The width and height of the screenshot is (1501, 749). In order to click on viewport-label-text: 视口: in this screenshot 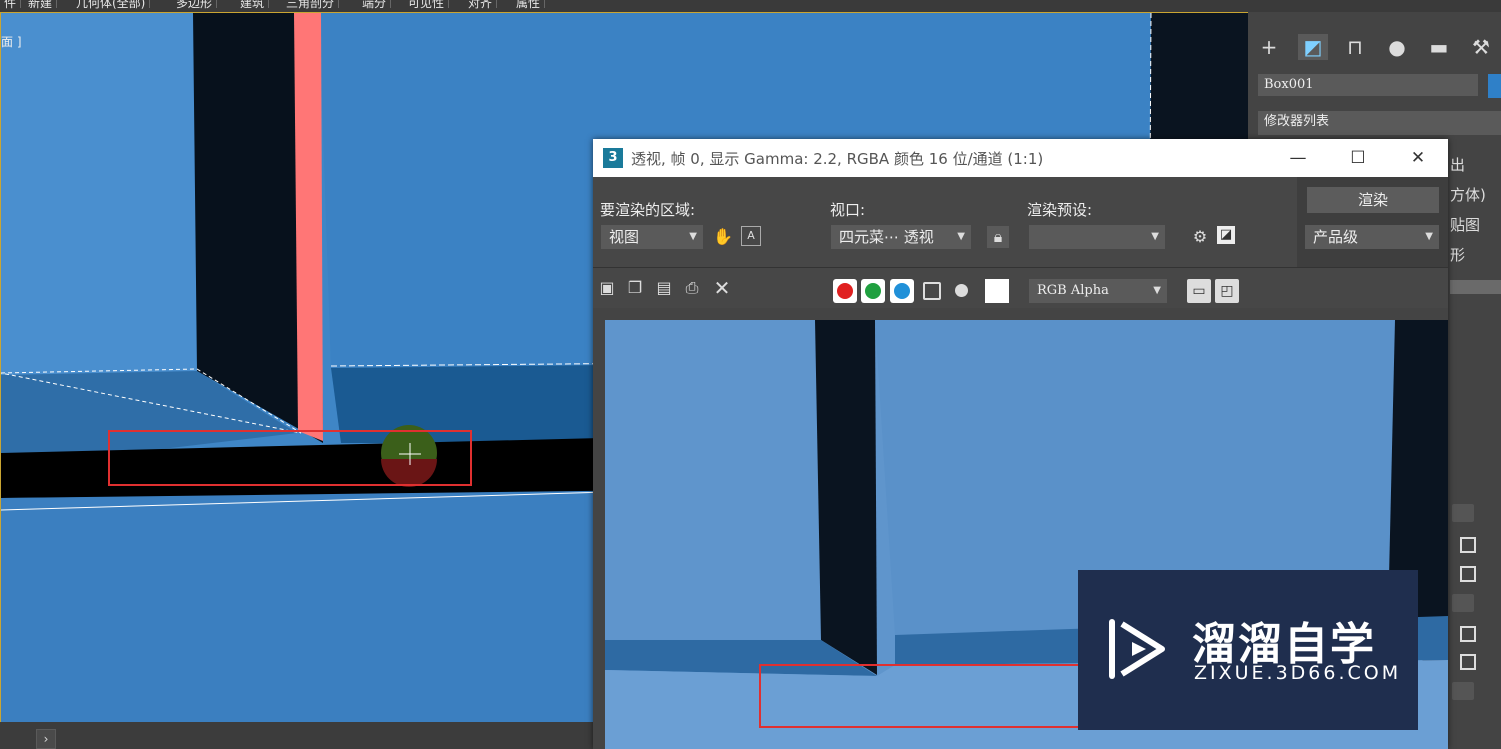, I will do `click(848, 210)`.